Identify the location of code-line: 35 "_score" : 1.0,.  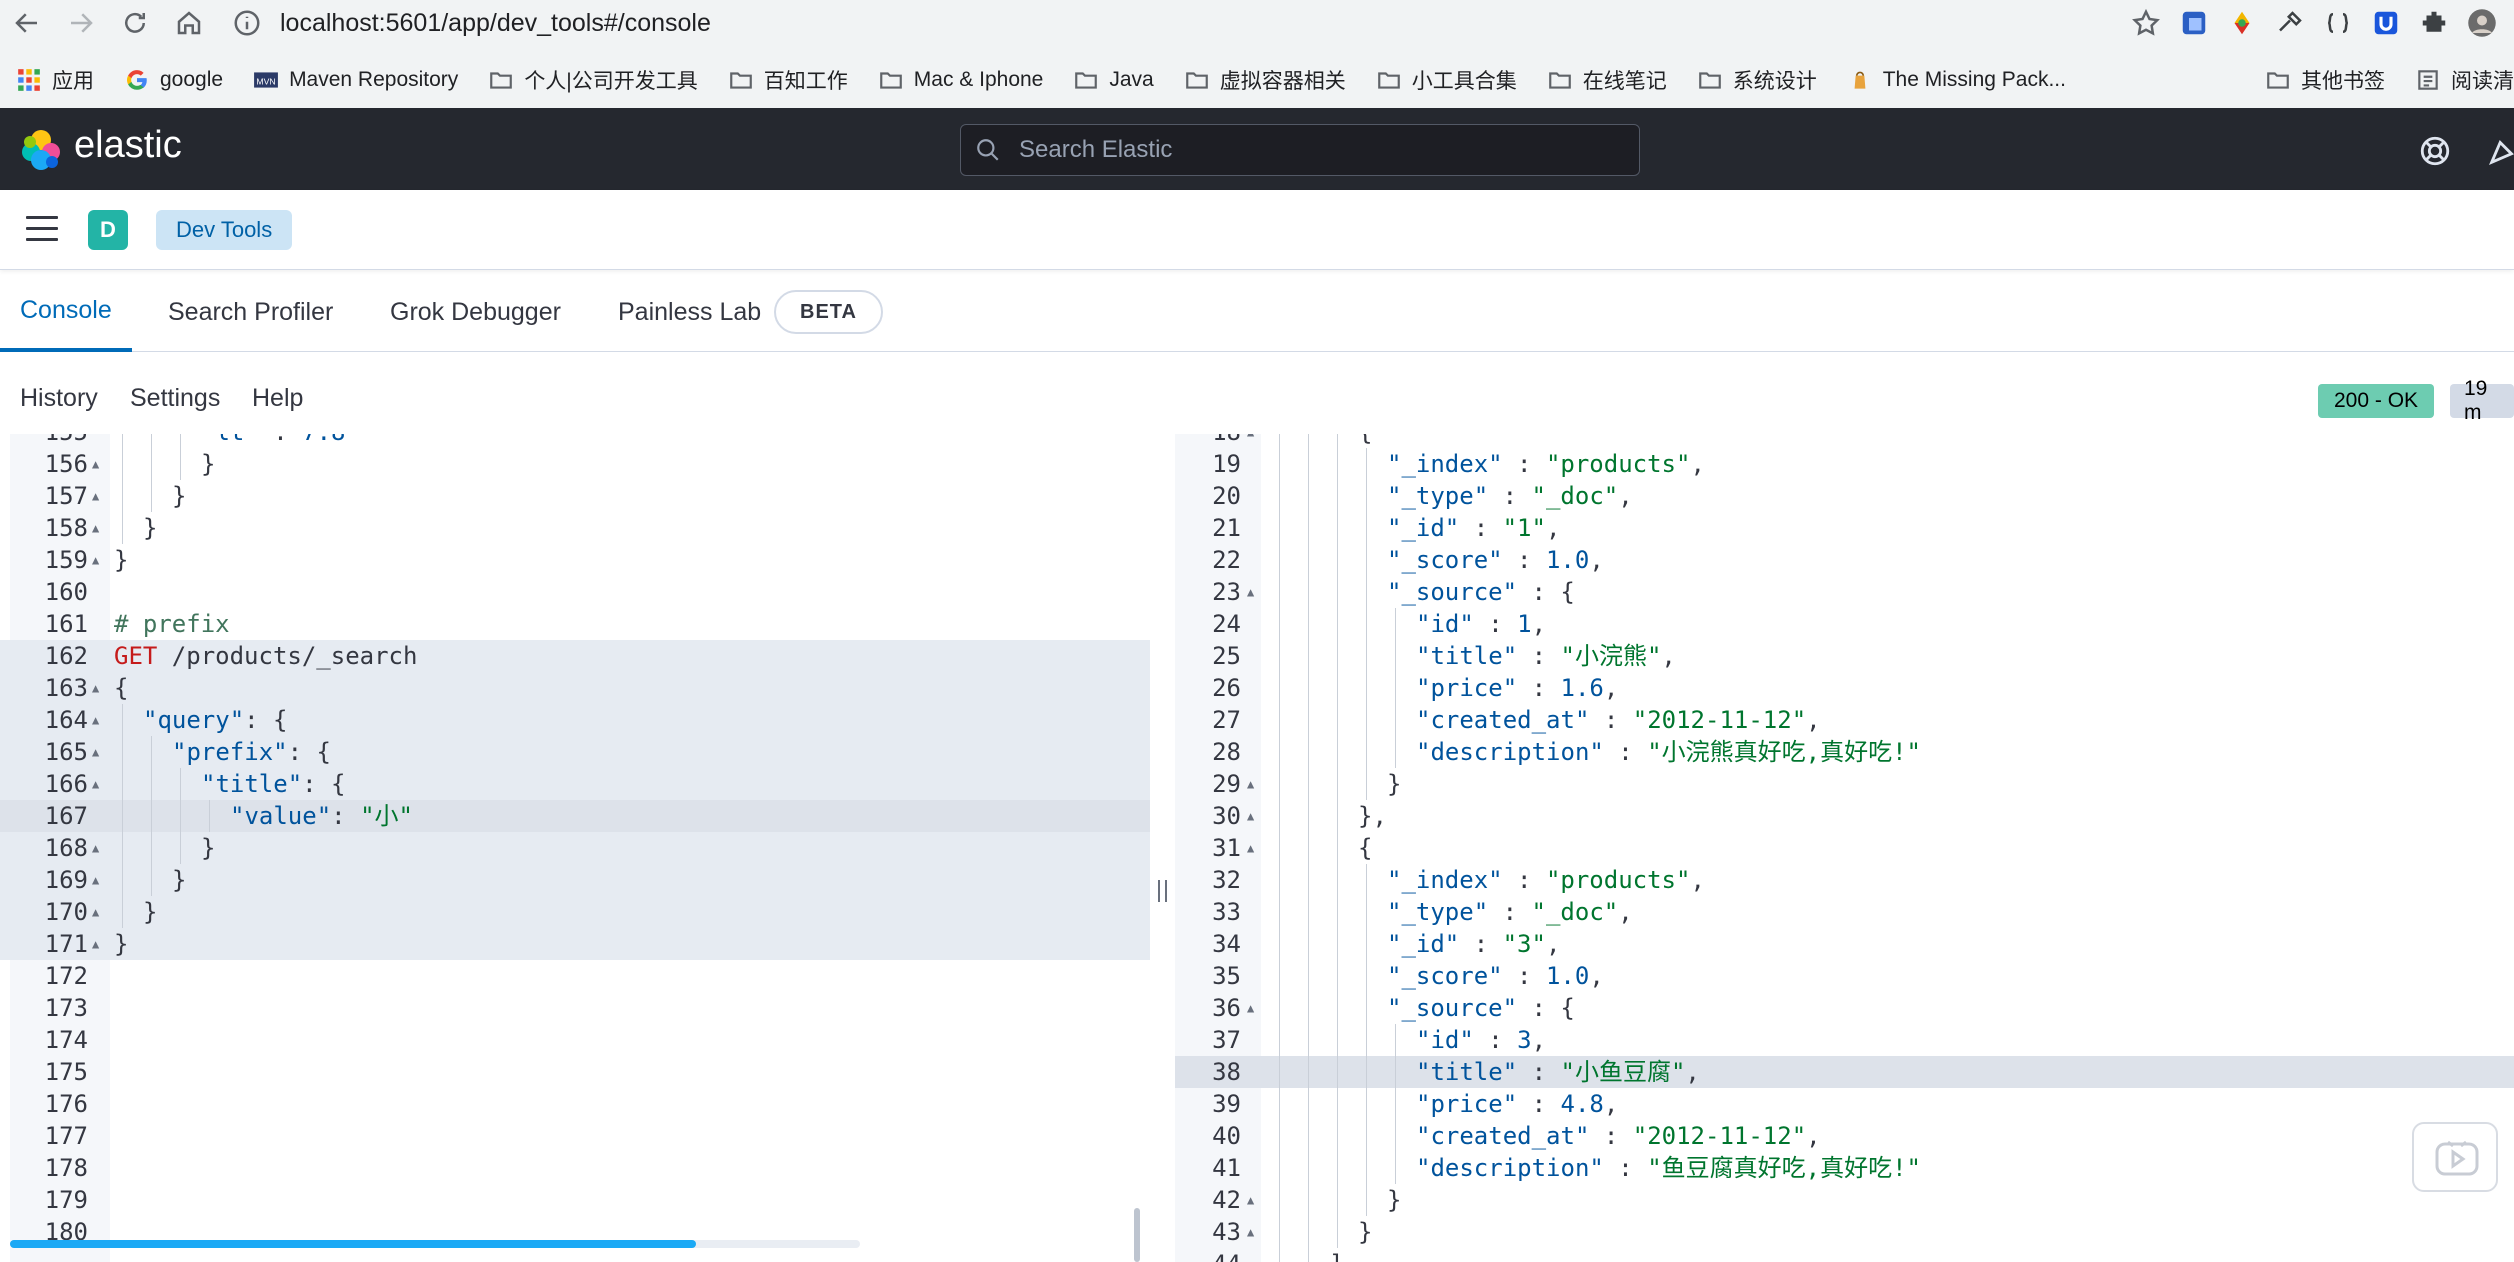
(1844, 976).